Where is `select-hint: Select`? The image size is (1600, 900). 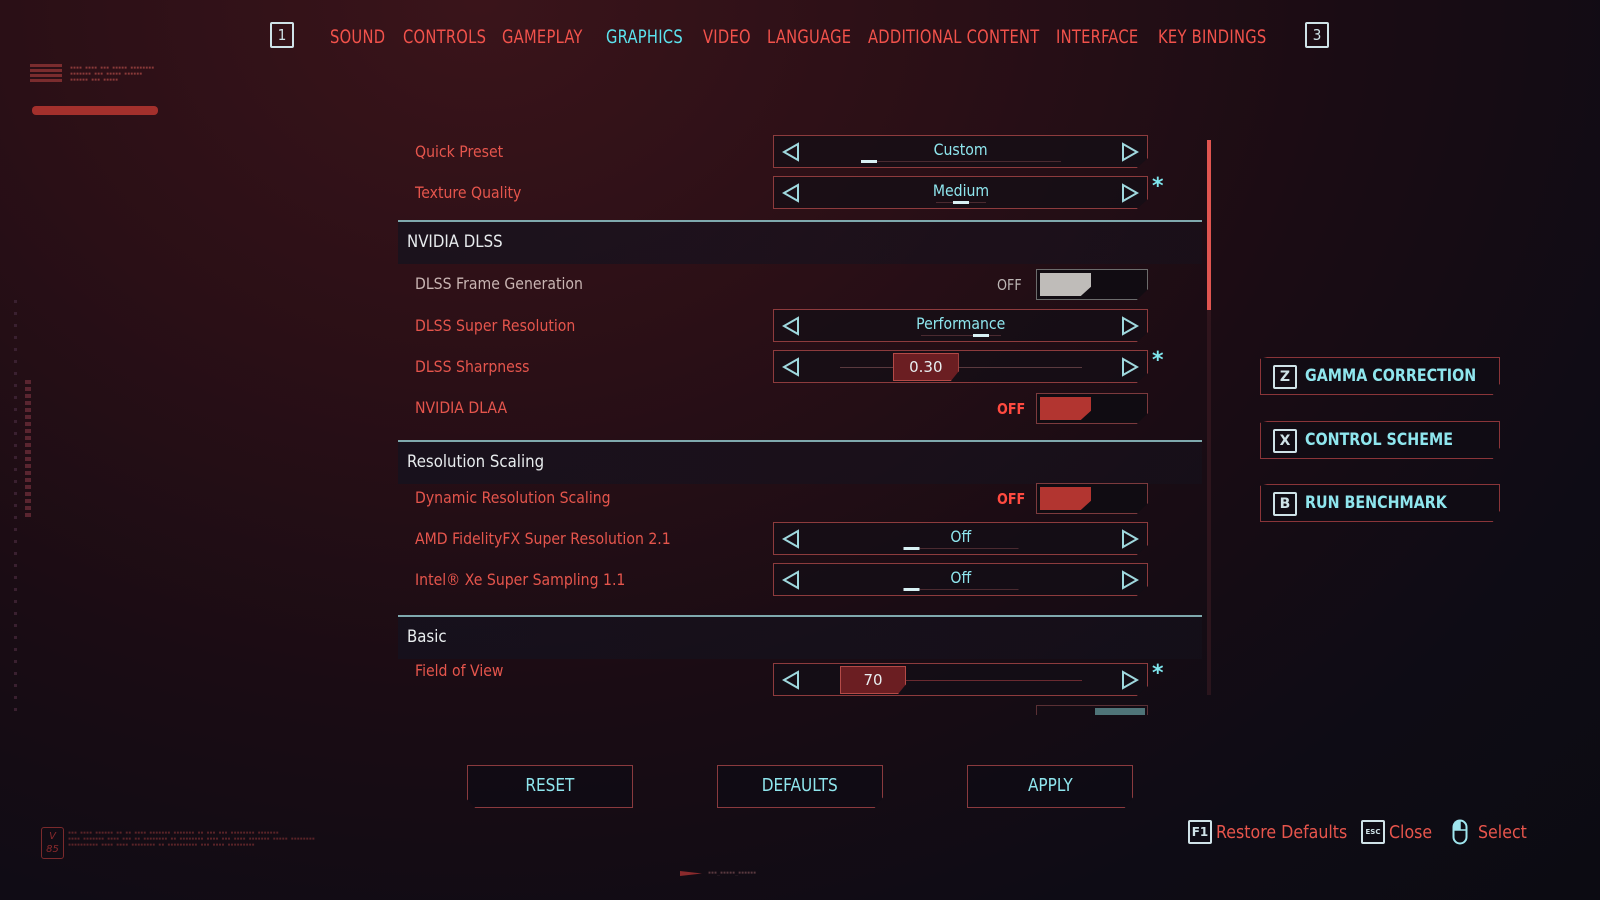 select-hint: Select is located at coordinates (1493, 832).